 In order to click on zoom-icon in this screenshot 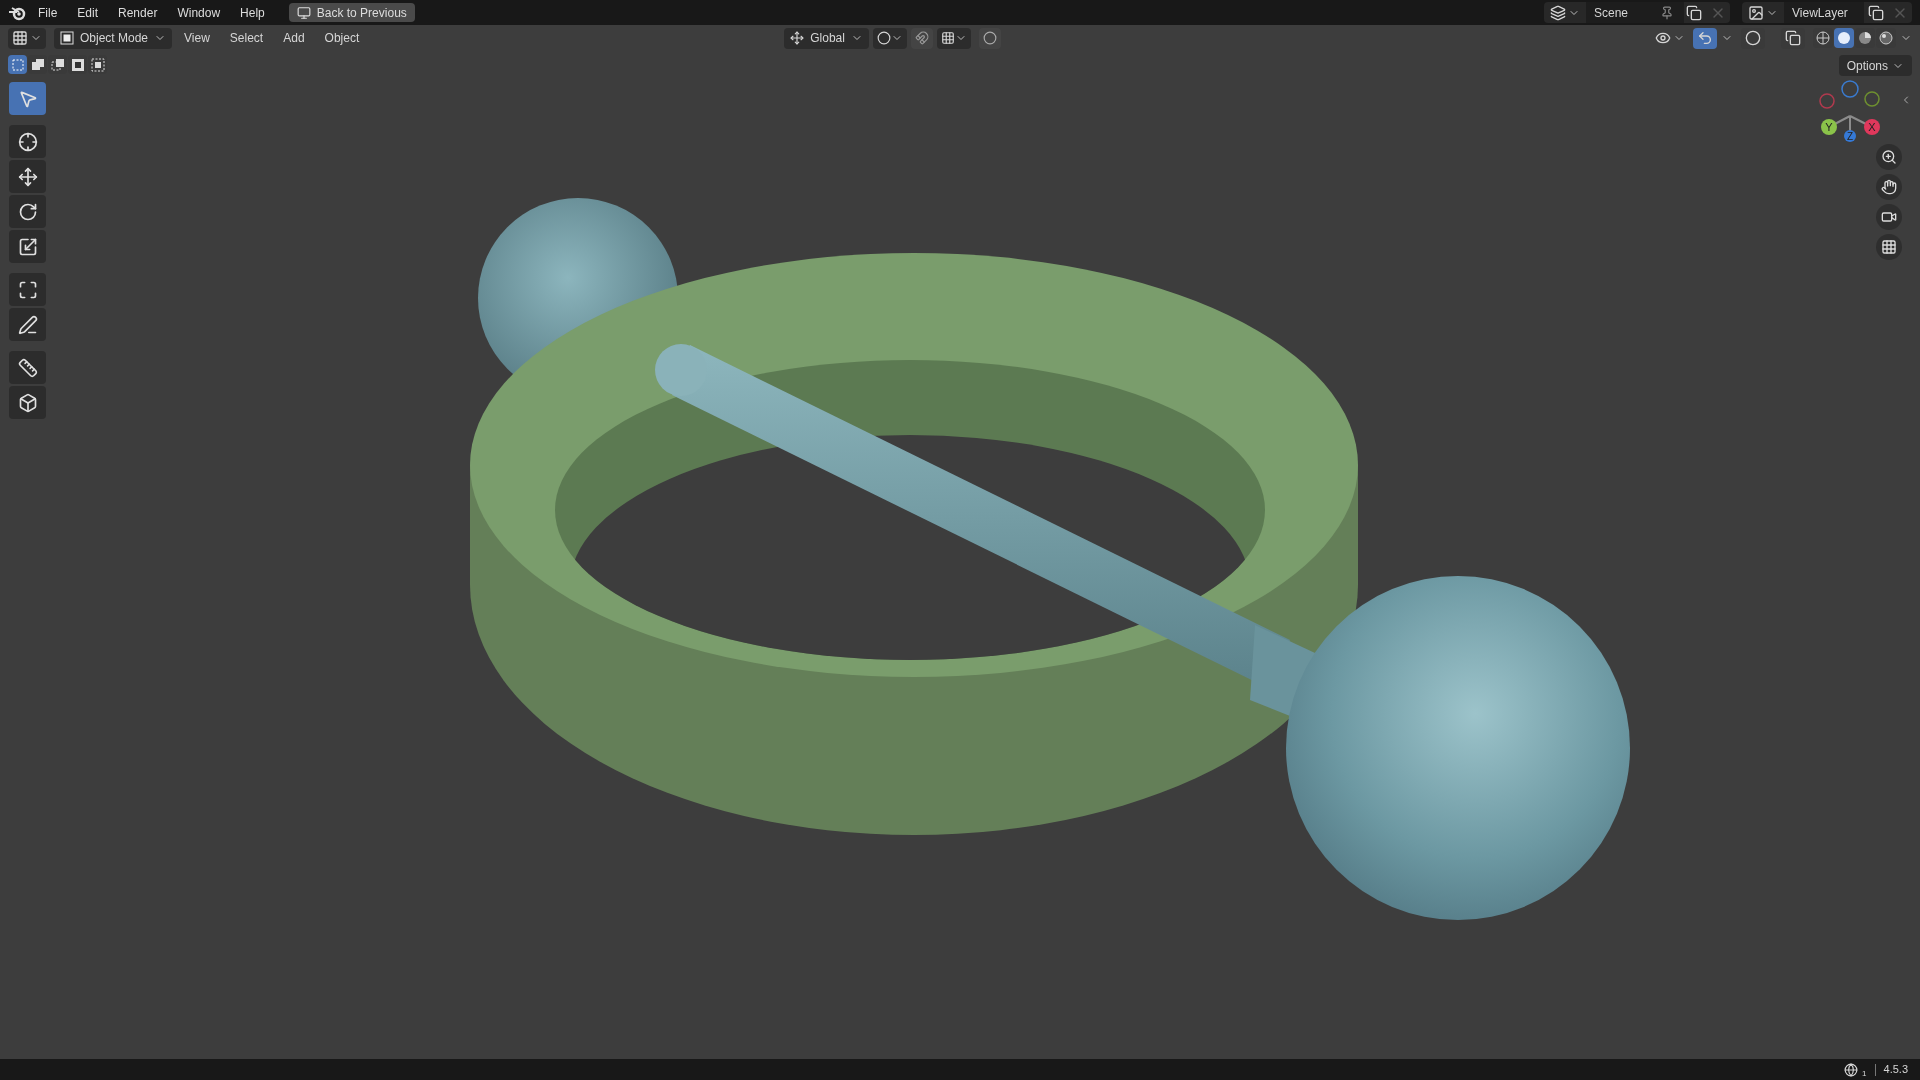, I will do `click(1889, 157)`.